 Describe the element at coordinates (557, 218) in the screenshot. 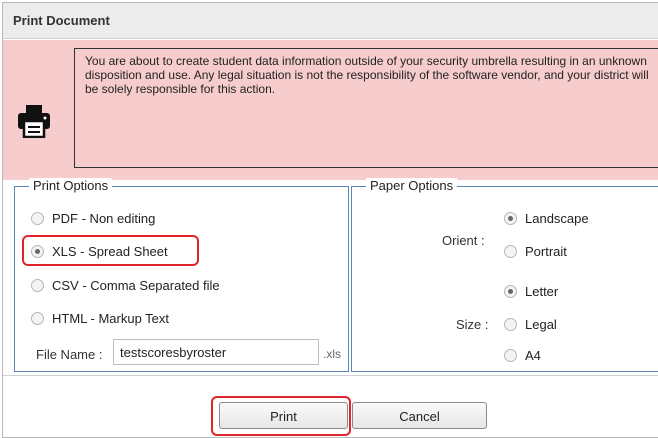

I see `landscape-label: Landscape` at that location.